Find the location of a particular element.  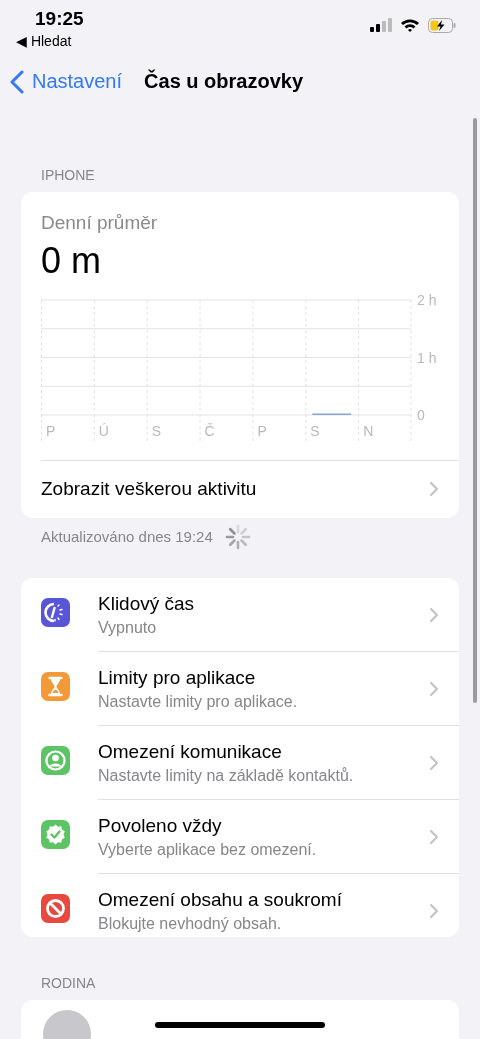

page-title: Čas u obrazovky is located at coordinates (223, 82).